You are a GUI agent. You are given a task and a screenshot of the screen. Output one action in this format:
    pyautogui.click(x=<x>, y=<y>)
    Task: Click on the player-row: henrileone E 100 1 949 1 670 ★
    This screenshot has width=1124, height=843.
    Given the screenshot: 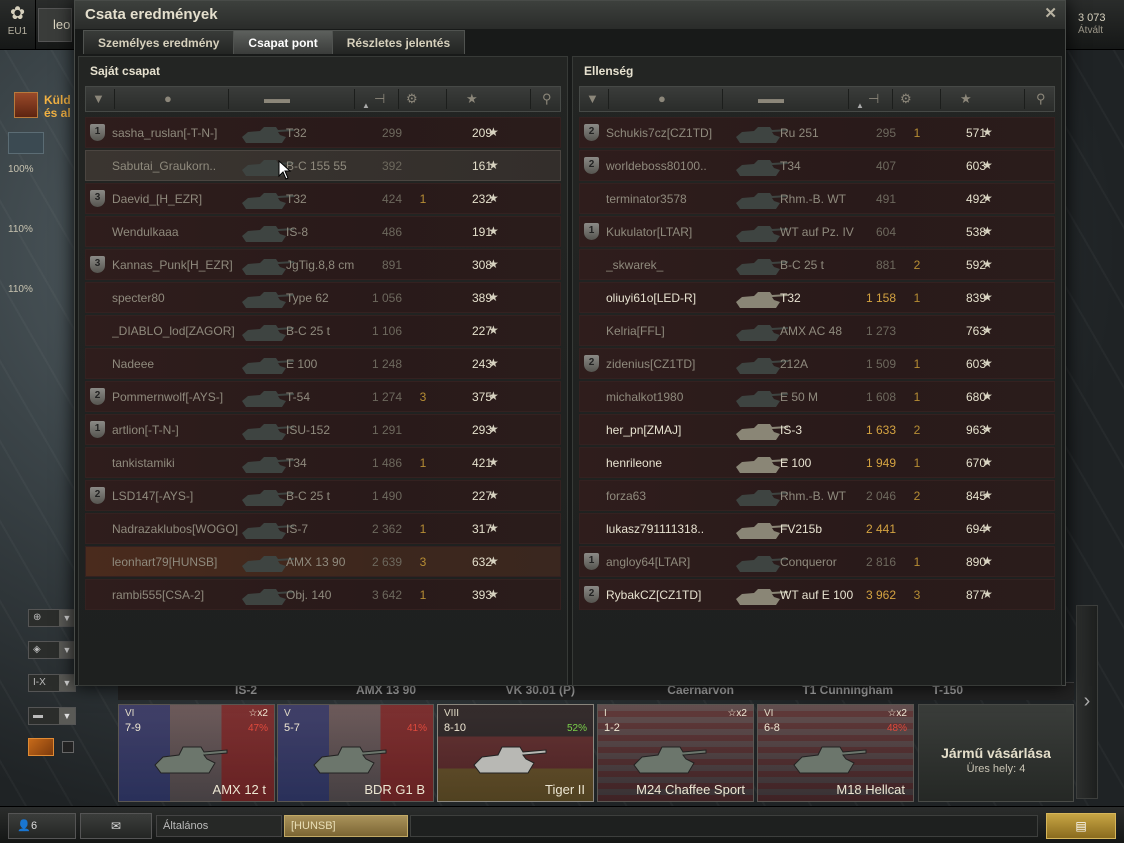 What is the action you would take?
    pyautogui.click(x=817, y=462)
    